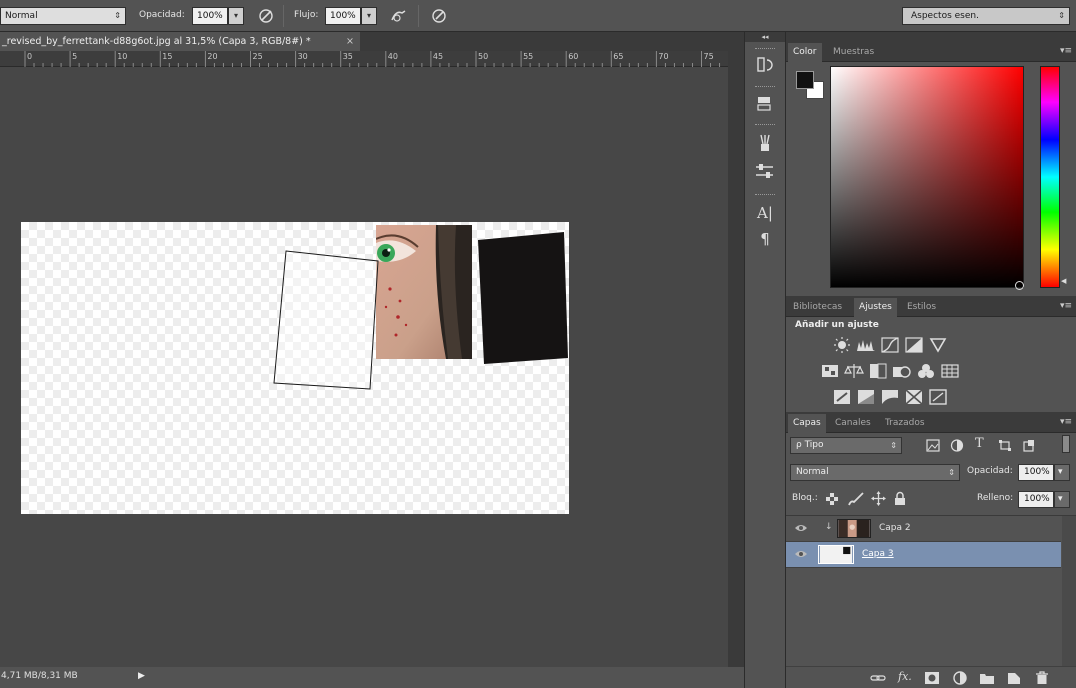 This screenshot has height=688, width=1076. I want to click on status-menu-arrow-icon: ▶, so click(141, 676).